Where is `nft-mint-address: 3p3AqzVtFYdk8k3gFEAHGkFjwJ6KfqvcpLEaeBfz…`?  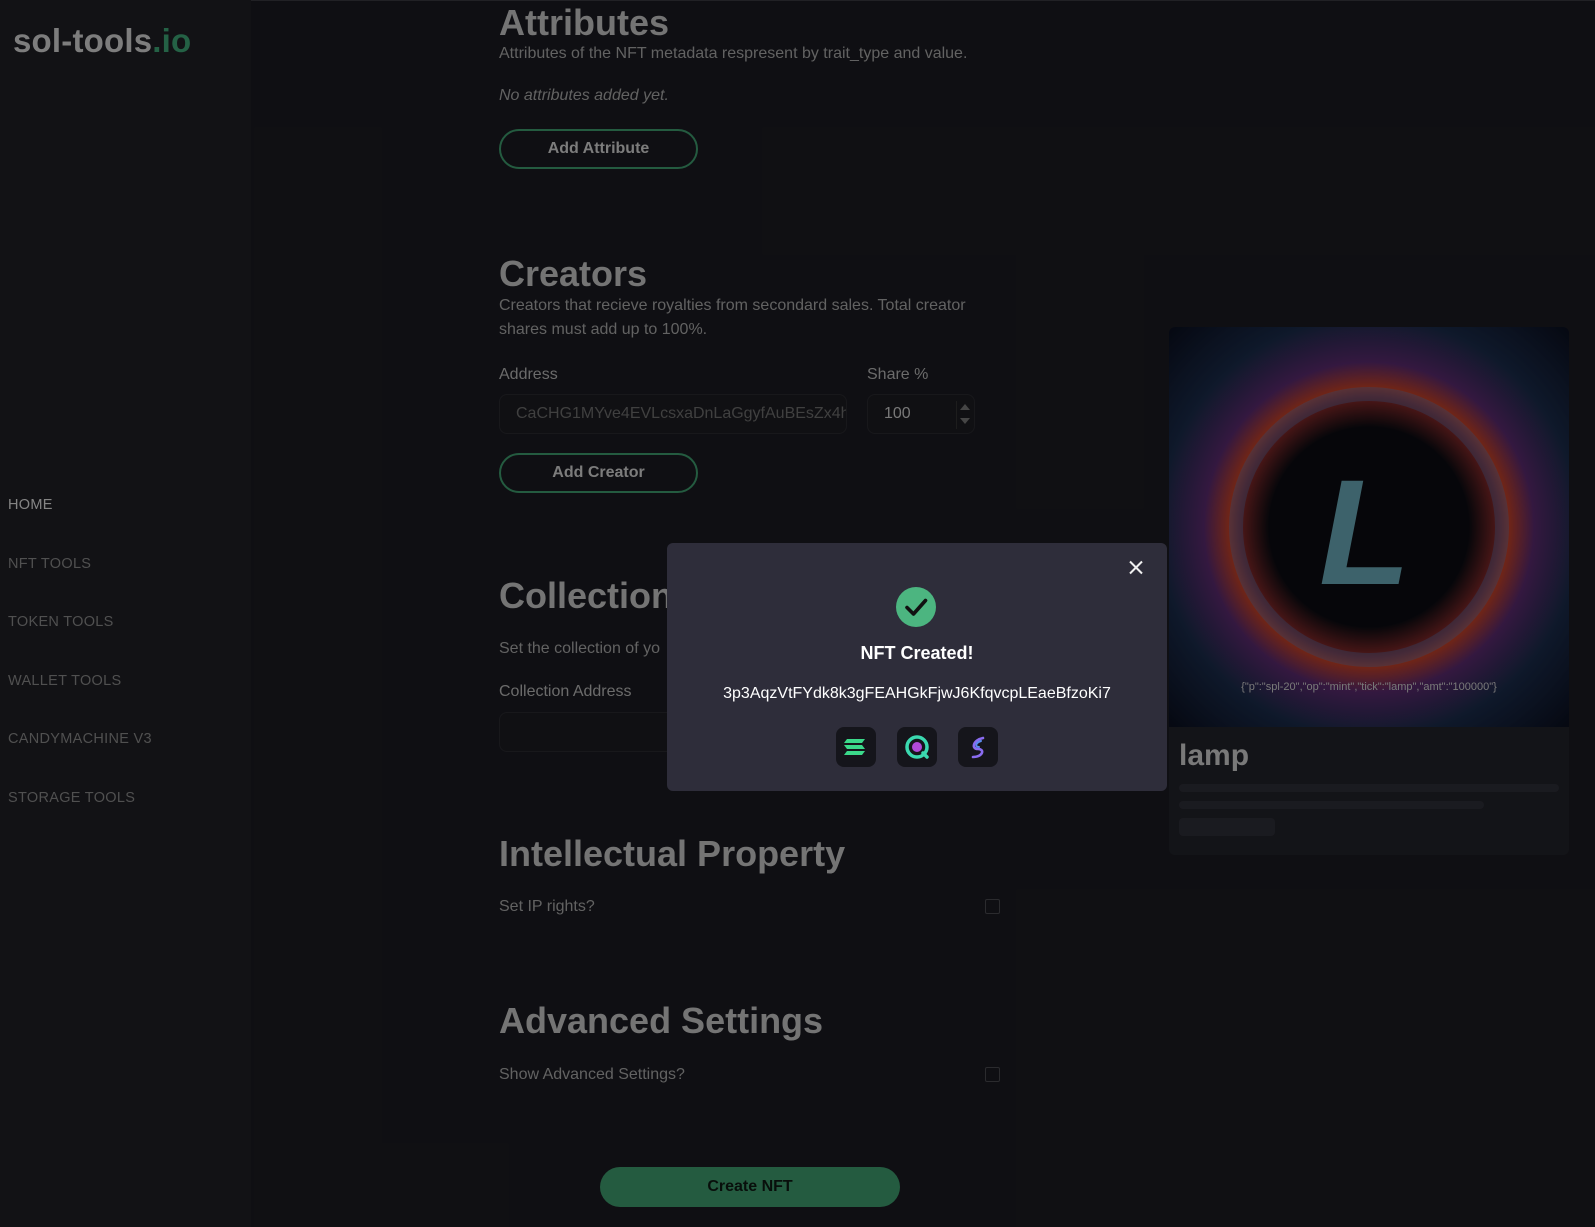
nft-mint-address: 3p3AqzVtFYdk8k3gFEAHGkFjwJ6KfqvcpLEaeBfz… is located at coordinates (917, 694).